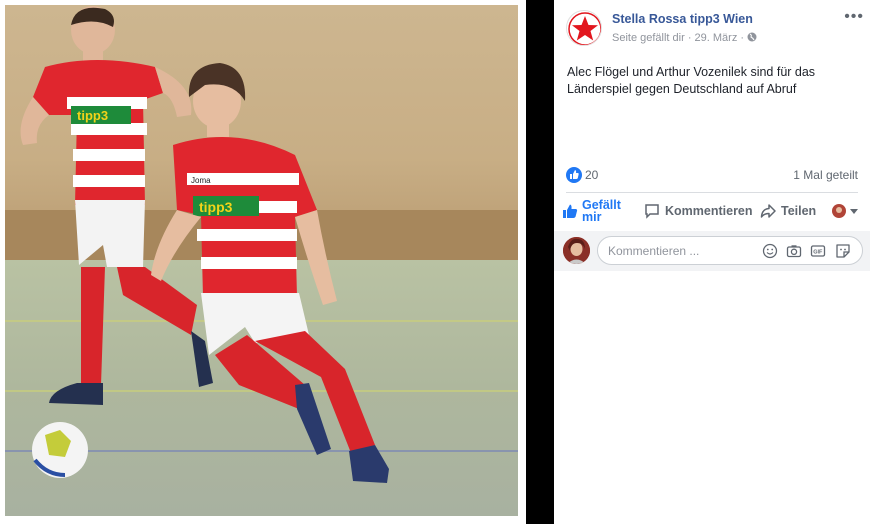  Describe the element at coordinates (682, 89) in the screenshot. I see `post-text-line: Länderspiel gegen Deutschland auf Abruf` at that location.